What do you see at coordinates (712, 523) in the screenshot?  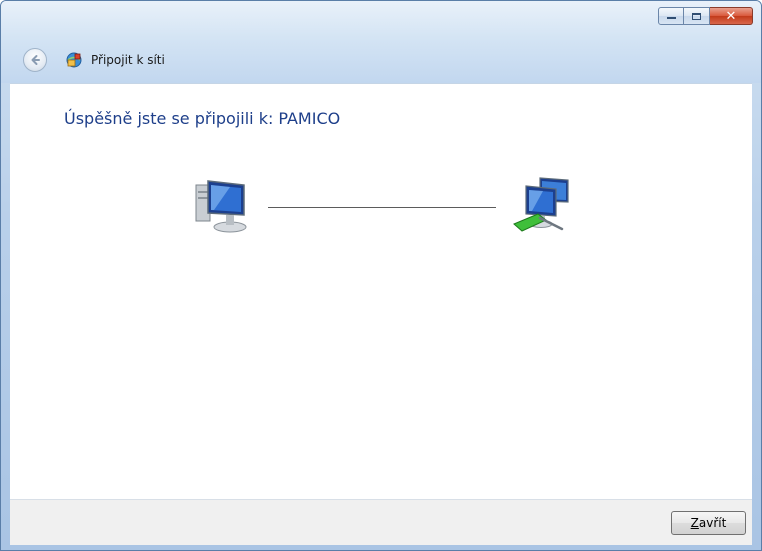 I see `close-button-label: avřít` at bounding box center [712, 523].